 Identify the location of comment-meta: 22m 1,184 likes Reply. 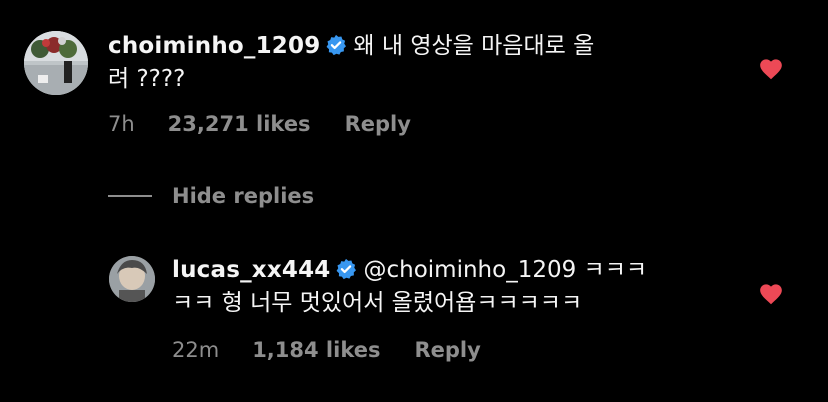
(326, 350).